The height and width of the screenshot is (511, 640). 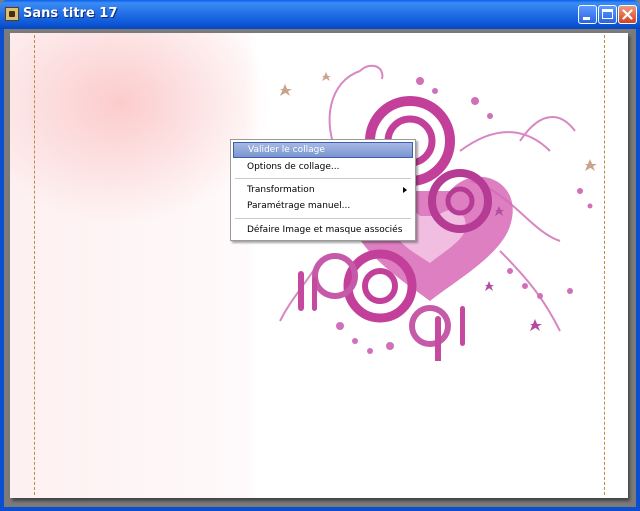 What do you see at coordinates (12, 14) in the screenshot?
I see `app-document-icon` at bounding box center [12, 14].